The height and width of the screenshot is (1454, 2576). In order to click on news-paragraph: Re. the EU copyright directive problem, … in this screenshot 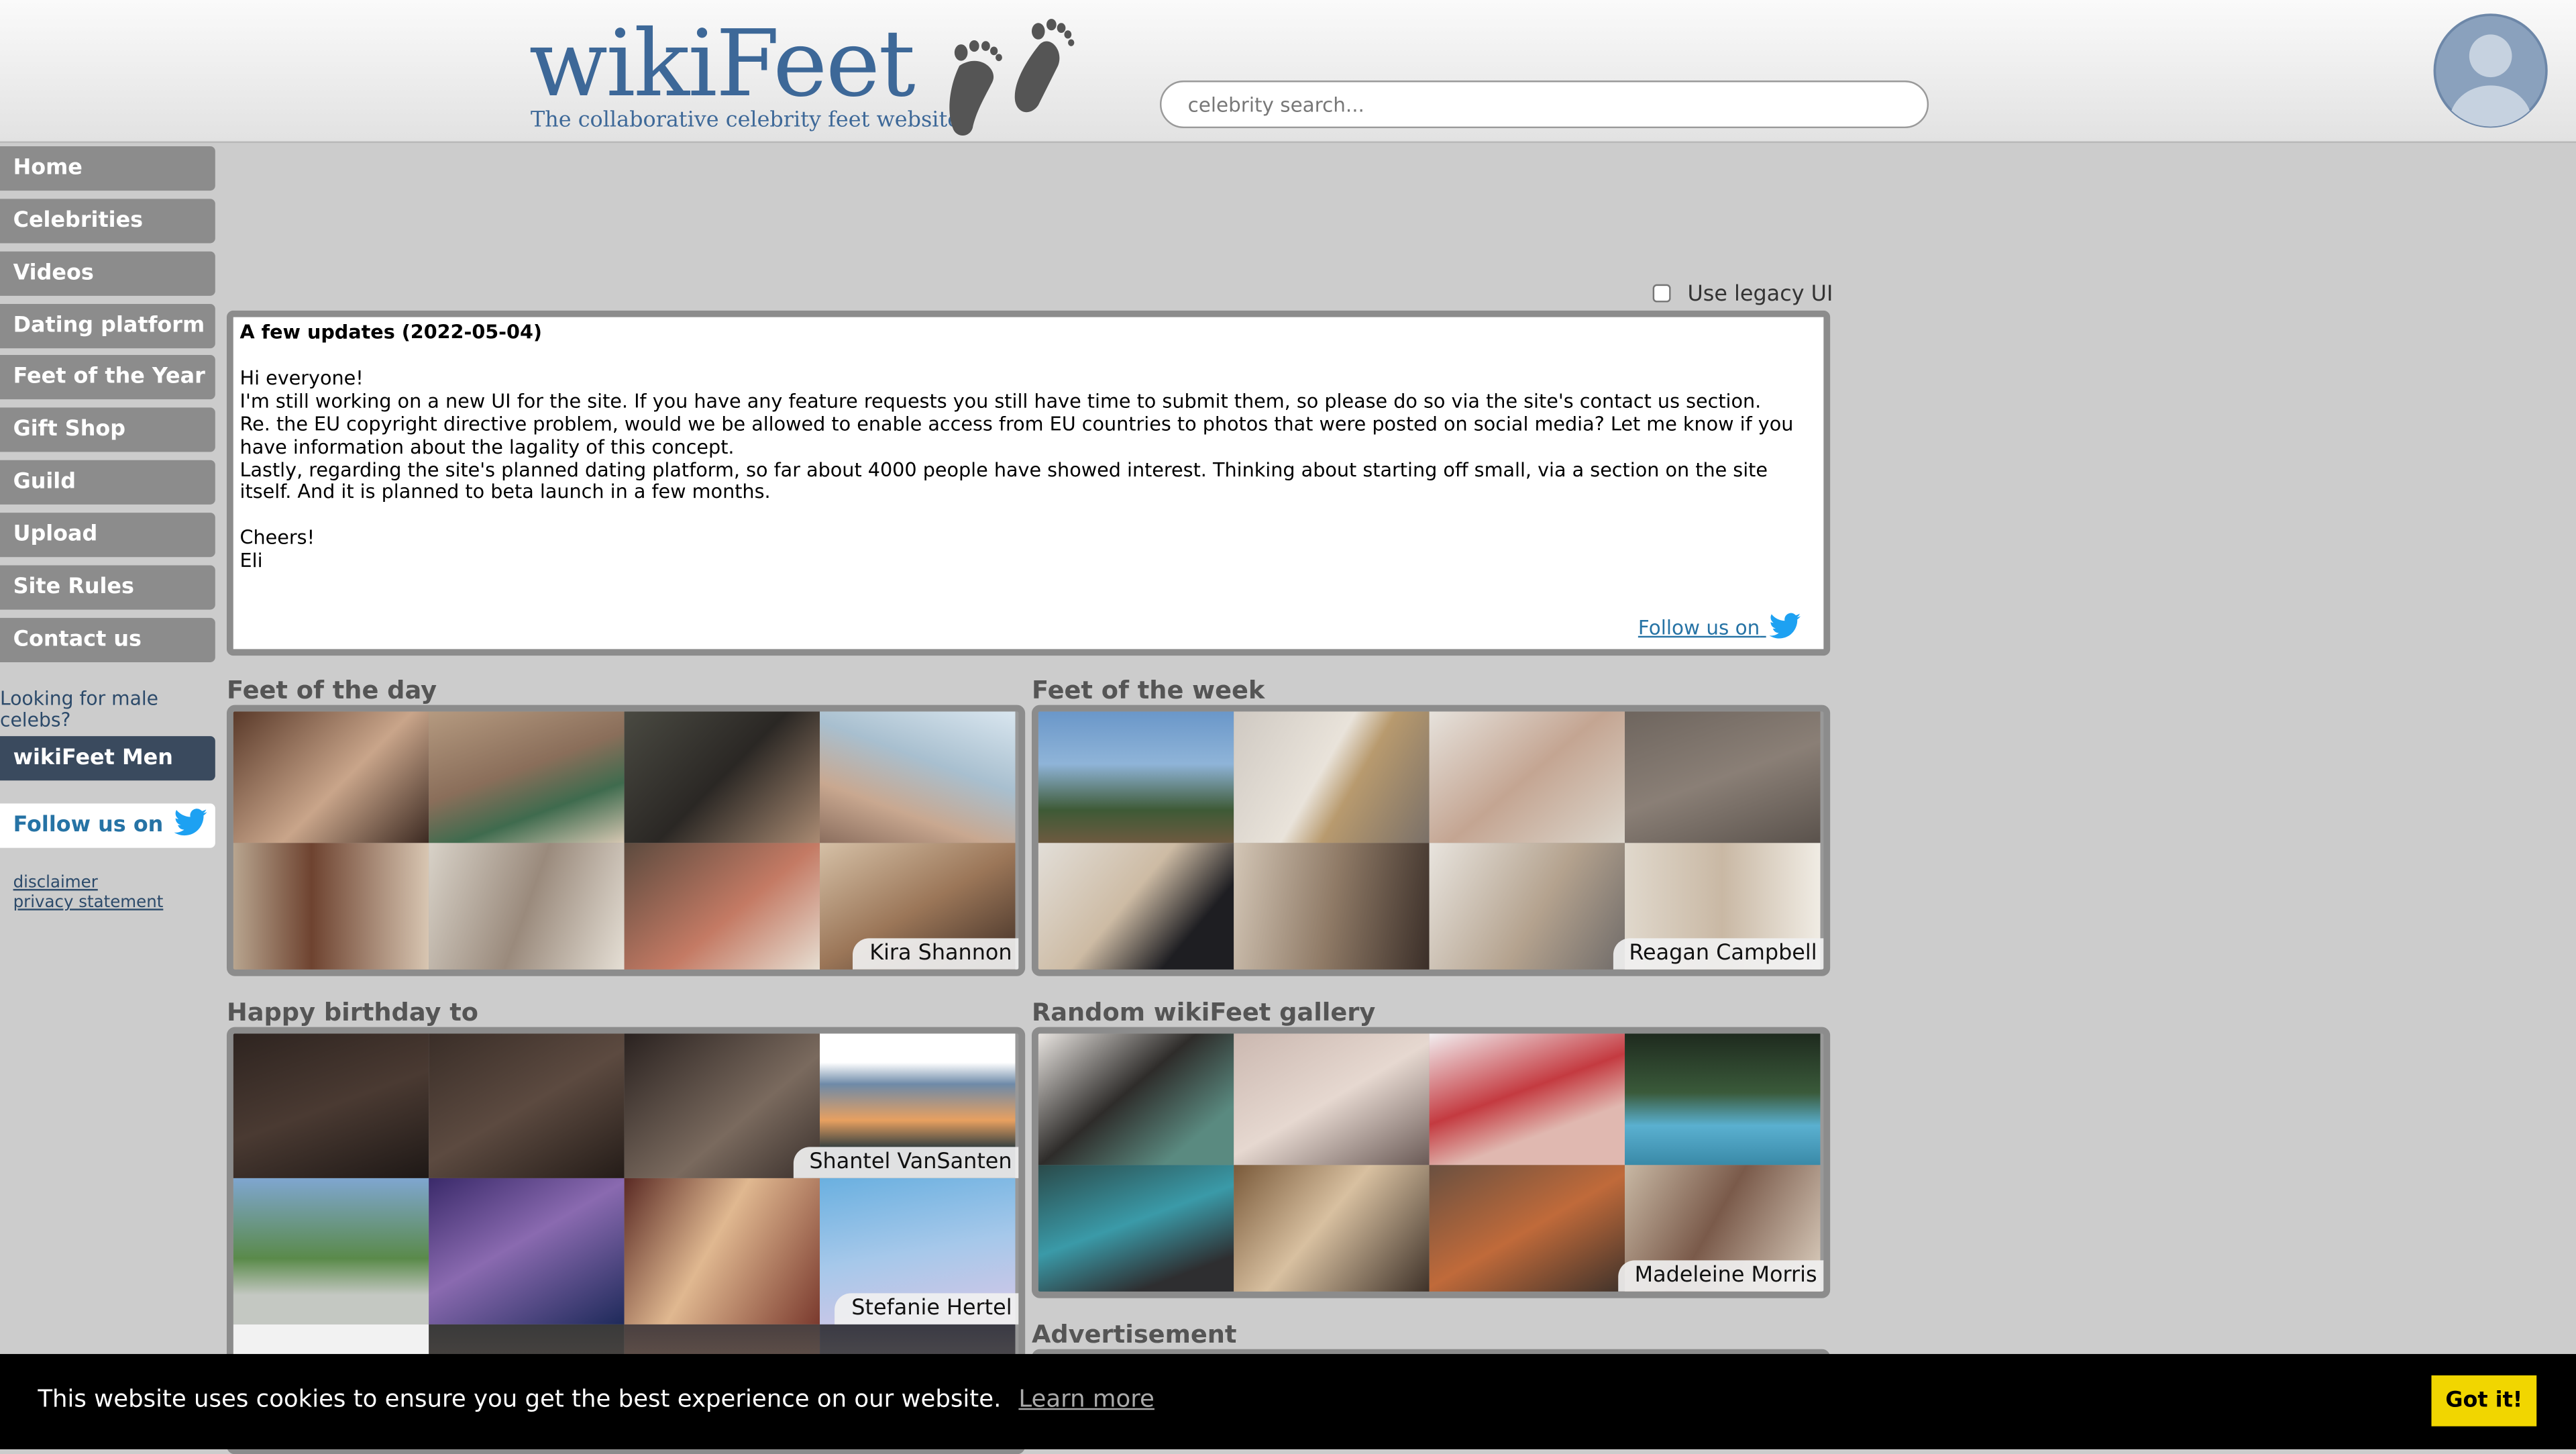, I will do `click(1016, 435)`.